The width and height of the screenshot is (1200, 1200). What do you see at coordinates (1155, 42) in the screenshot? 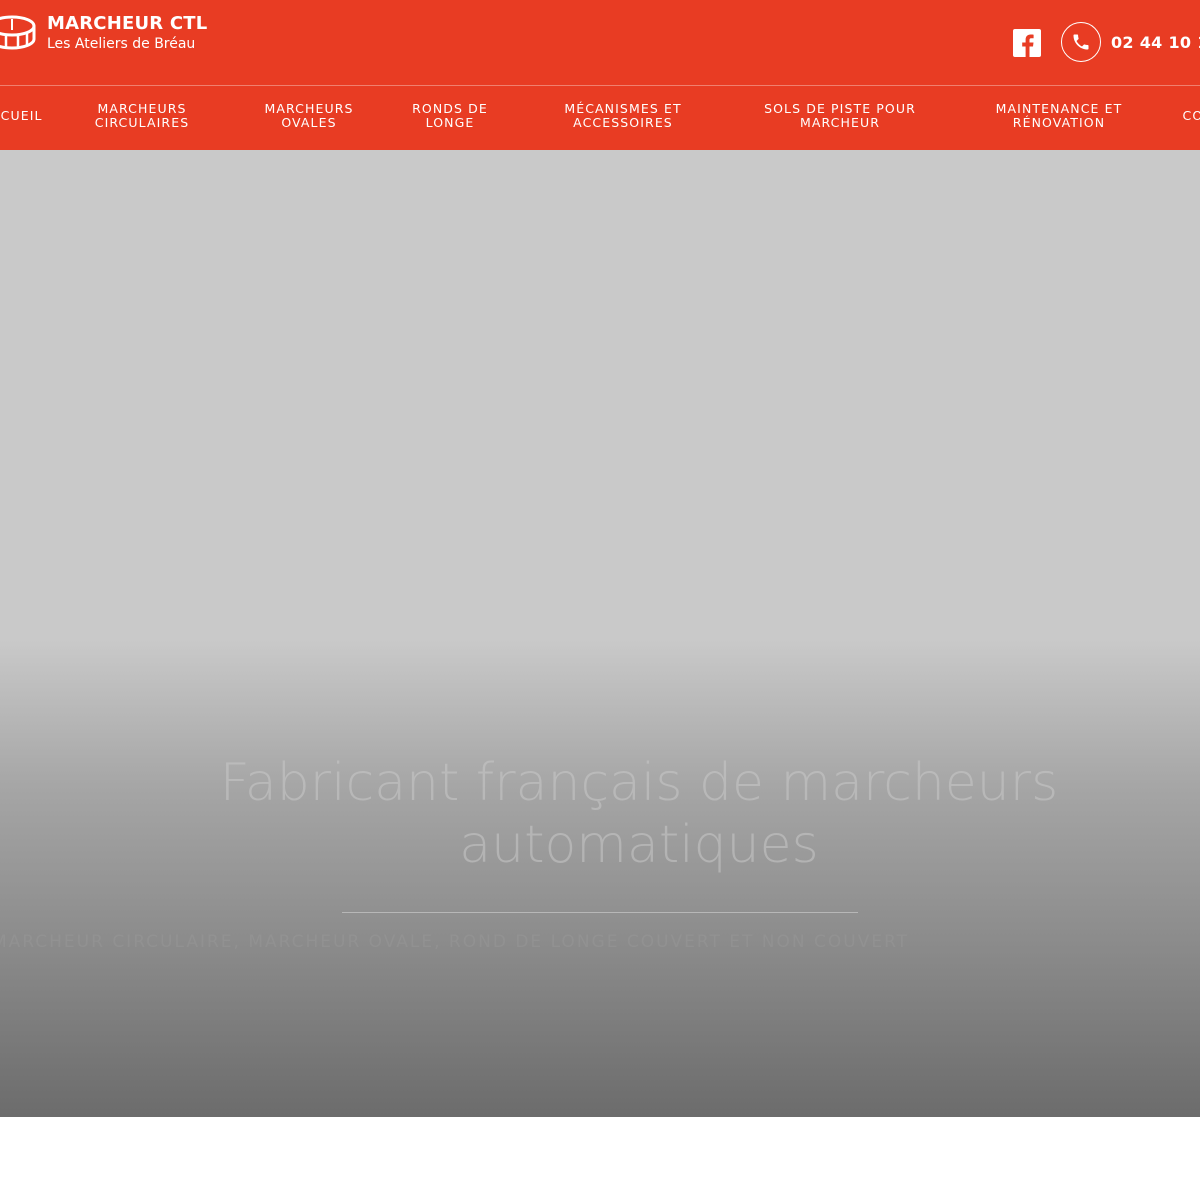
I see `phone-number: 02 44 10 14` at bounding box center [1155, 42].